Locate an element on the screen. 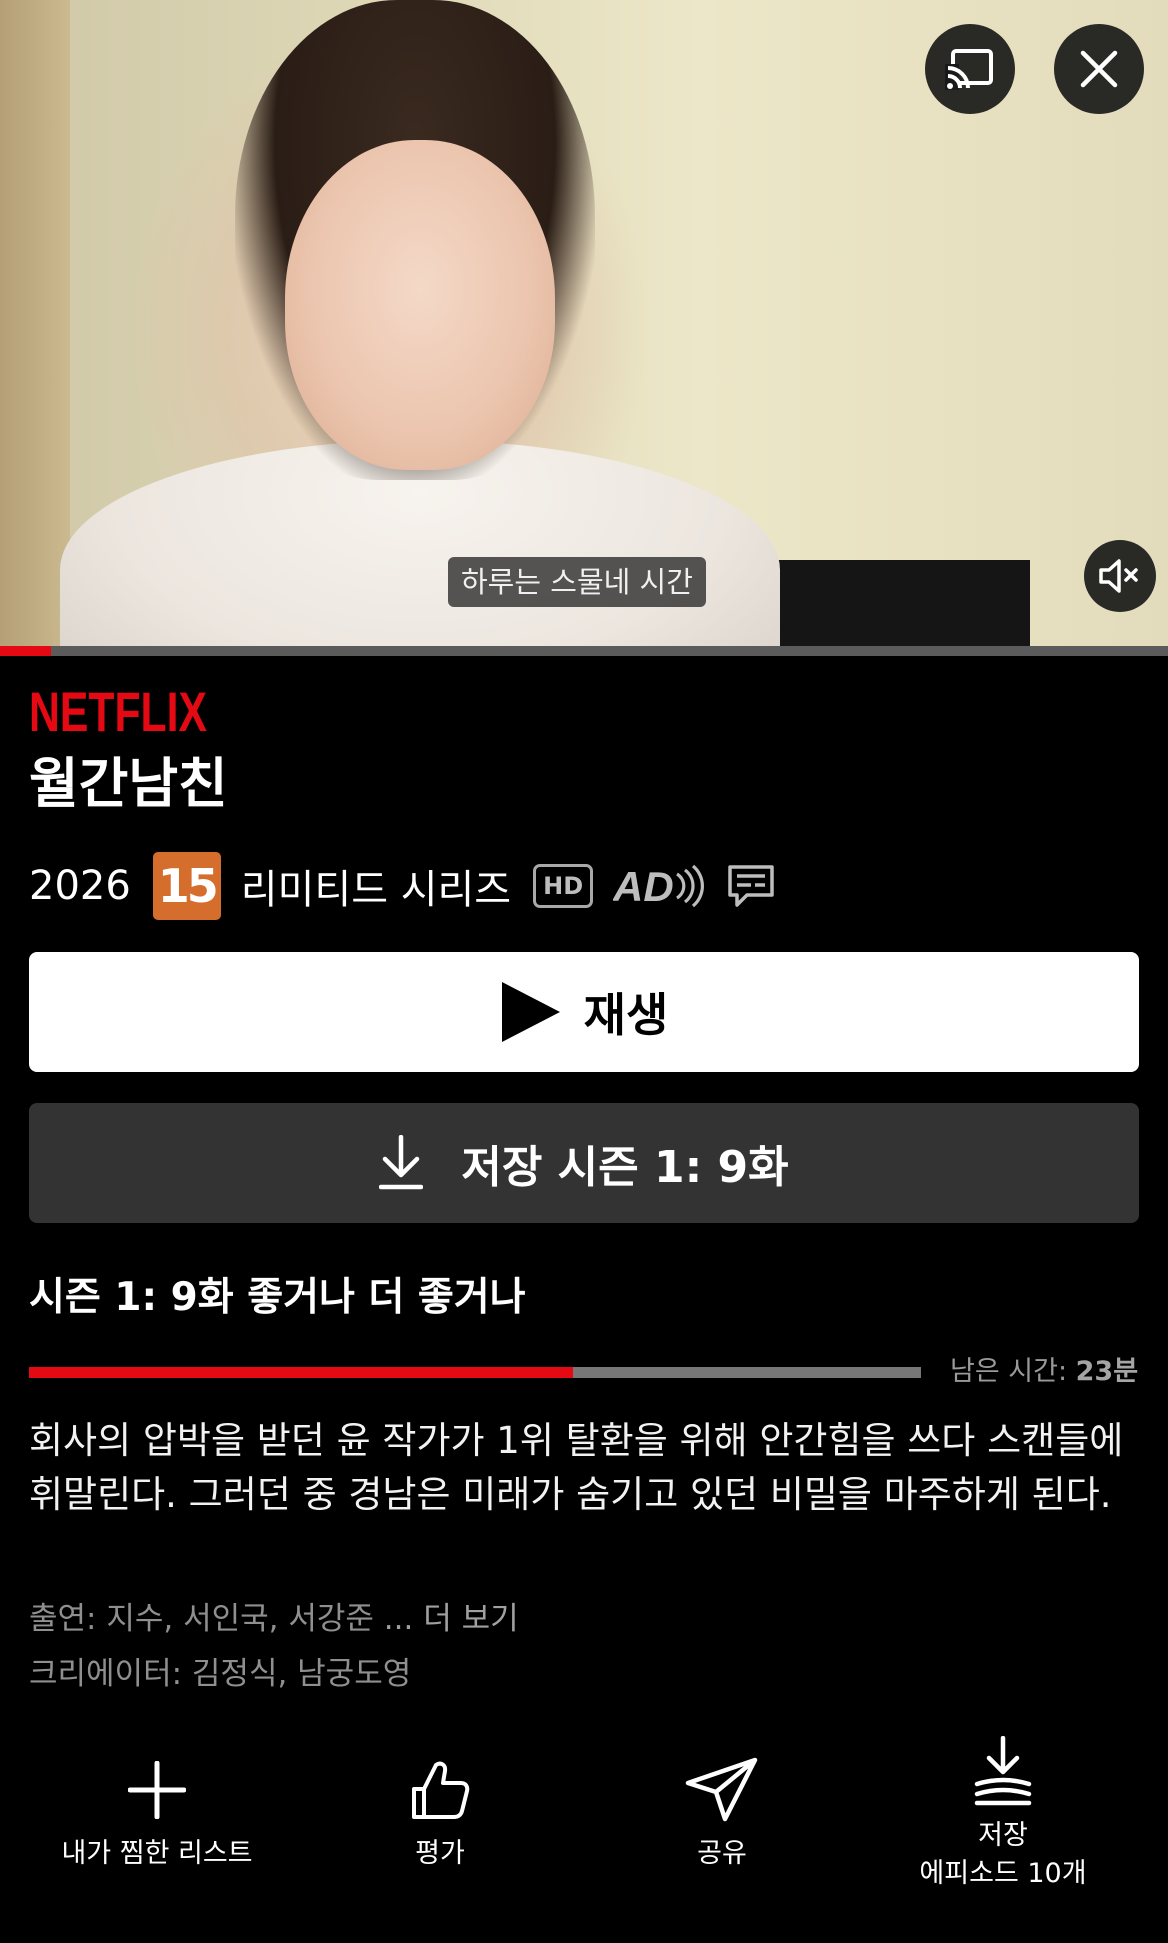 Image resolution: width=1168 pixels, height=1943 pixels. more-cast-link: ... 더 보기 is located at coordinates (451, 1619).